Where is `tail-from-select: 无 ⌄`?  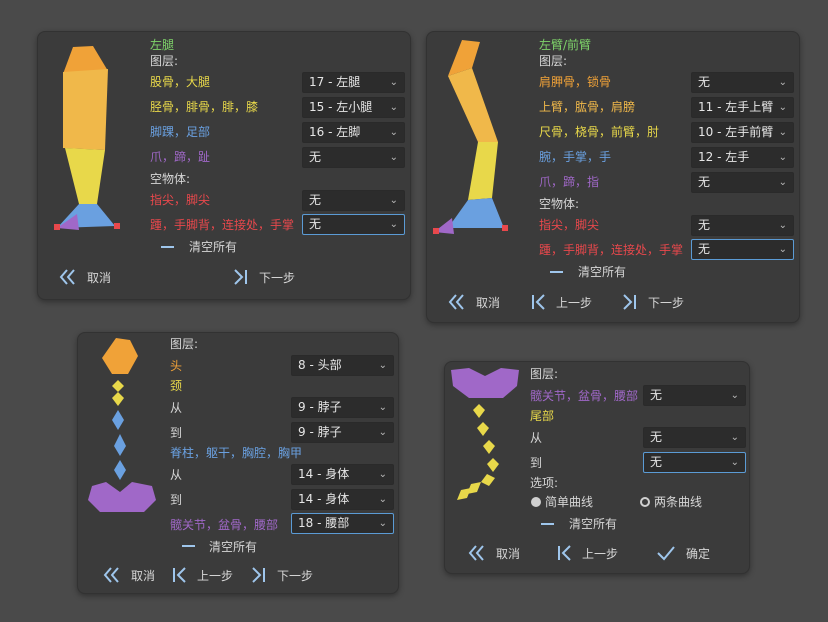
tail-from-select: 无 ⌄ is located at coordinates (694, 437).